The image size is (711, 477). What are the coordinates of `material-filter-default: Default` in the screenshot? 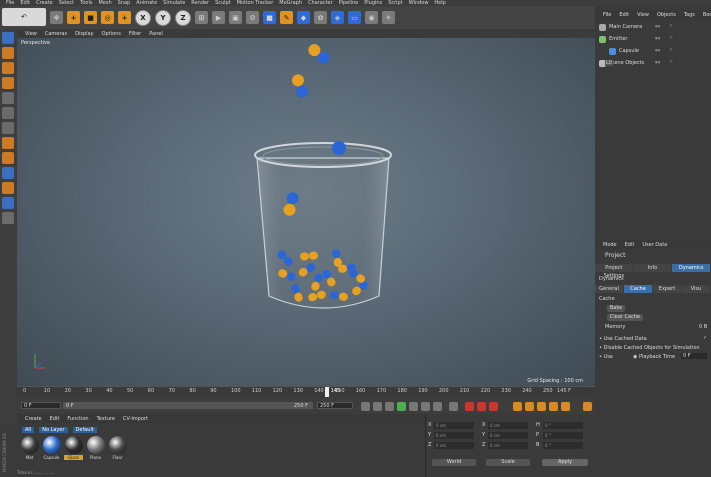 It's located at (84, 429).